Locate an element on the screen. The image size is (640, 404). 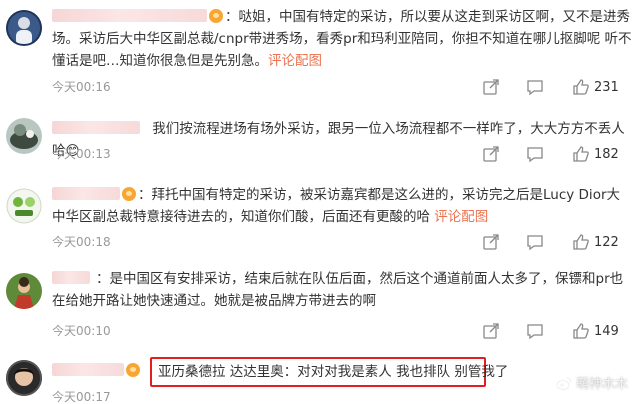
weibo-logo-icon is located at coordinates (564, 383).